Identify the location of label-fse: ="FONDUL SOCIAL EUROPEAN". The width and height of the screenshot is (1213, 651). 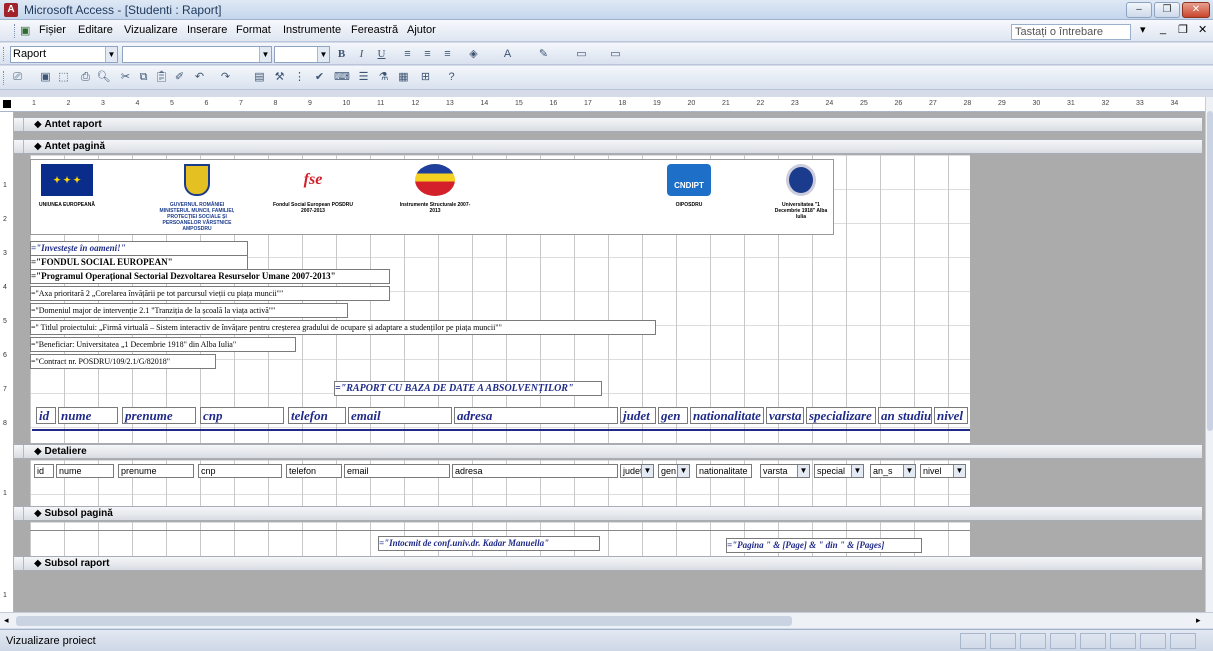
(139, 262).